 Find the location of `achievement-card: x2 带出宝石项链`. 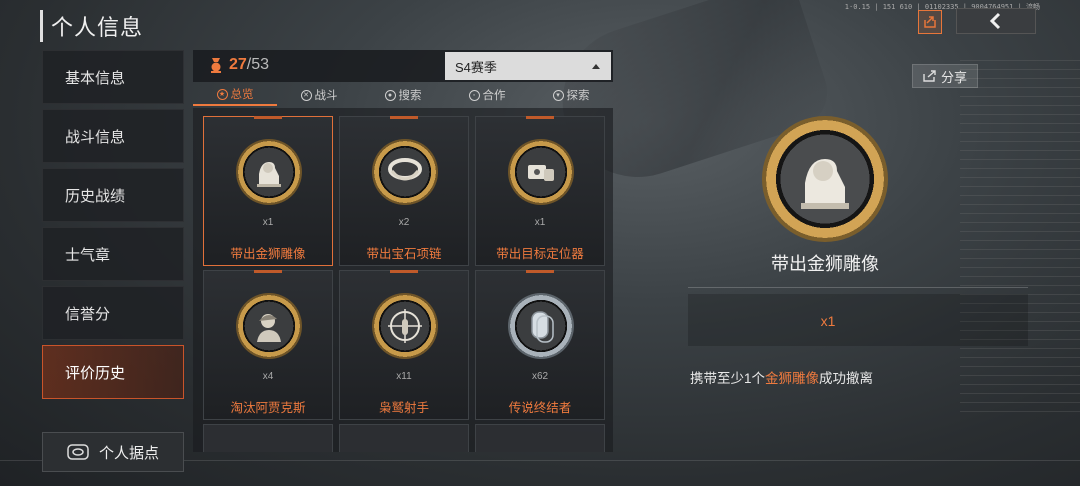

achievement-card: x2 带出宝石项链 is located at coordinates (404, 191).